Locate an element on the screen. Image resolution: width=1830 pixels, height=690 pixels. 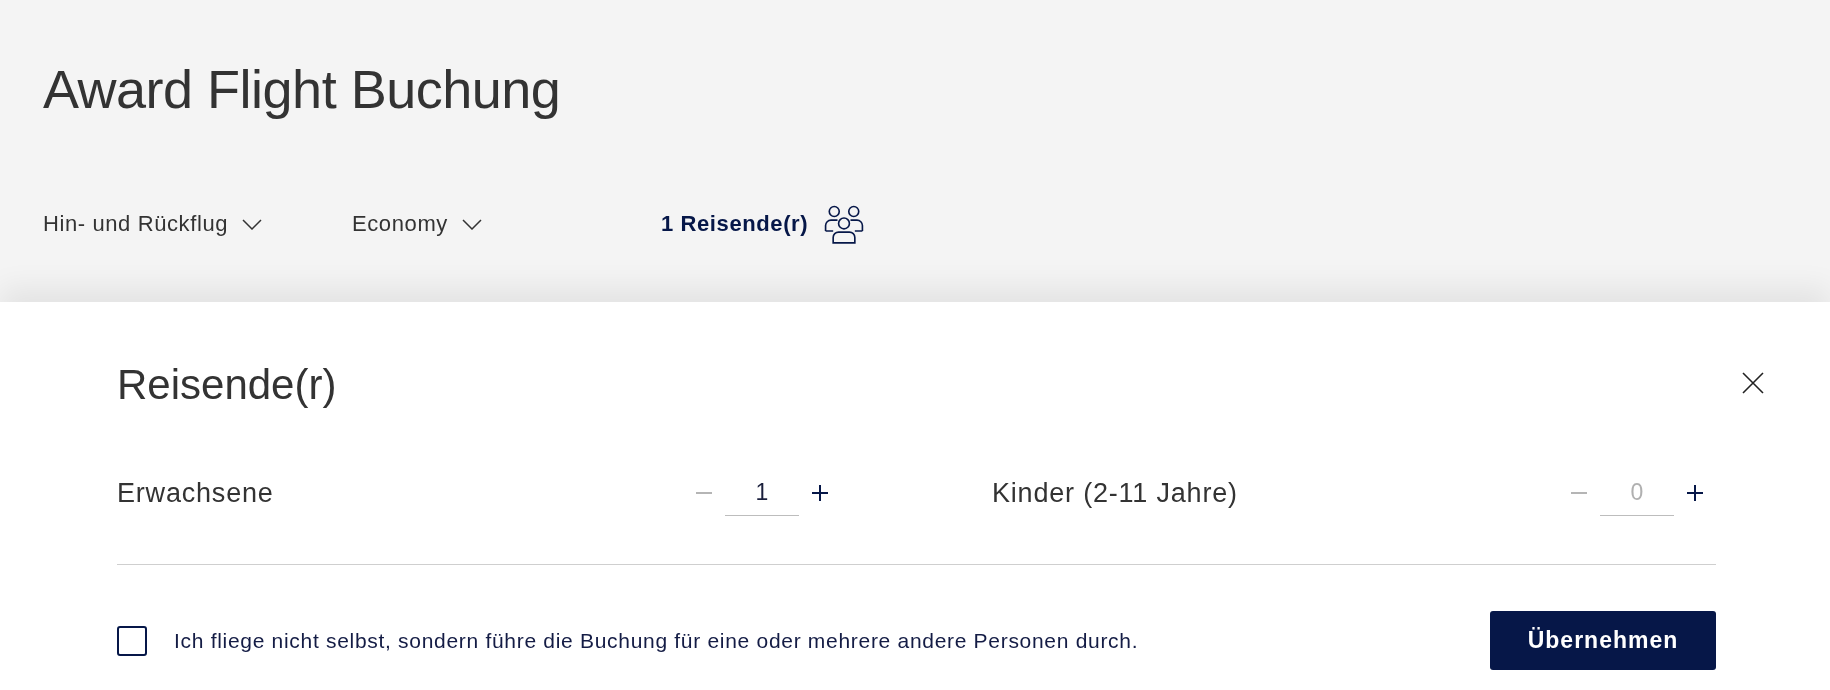
page-title: Award Flight Buchung is located at coordinates (302, 89).